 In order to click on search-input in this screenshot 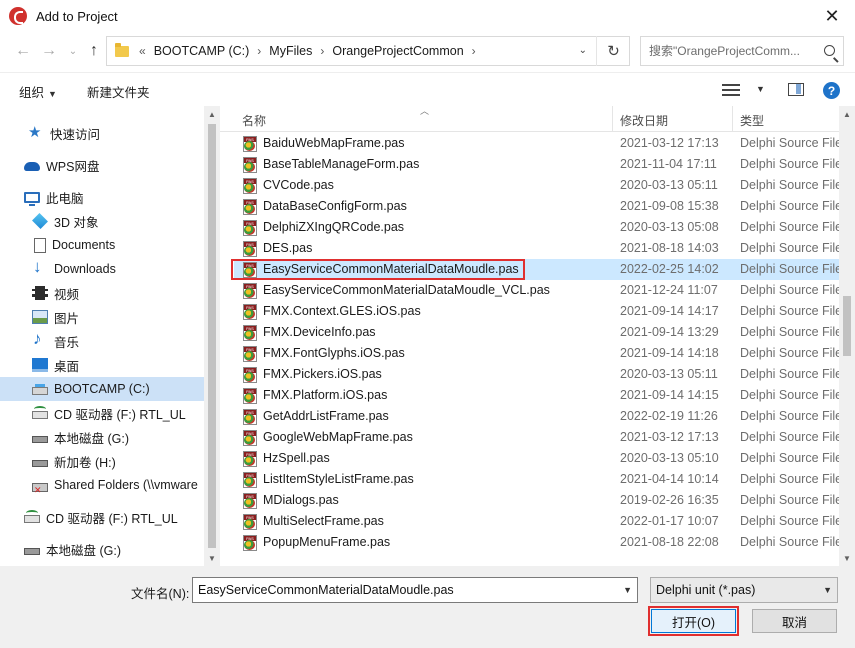, I will do `click(737, 51)`.